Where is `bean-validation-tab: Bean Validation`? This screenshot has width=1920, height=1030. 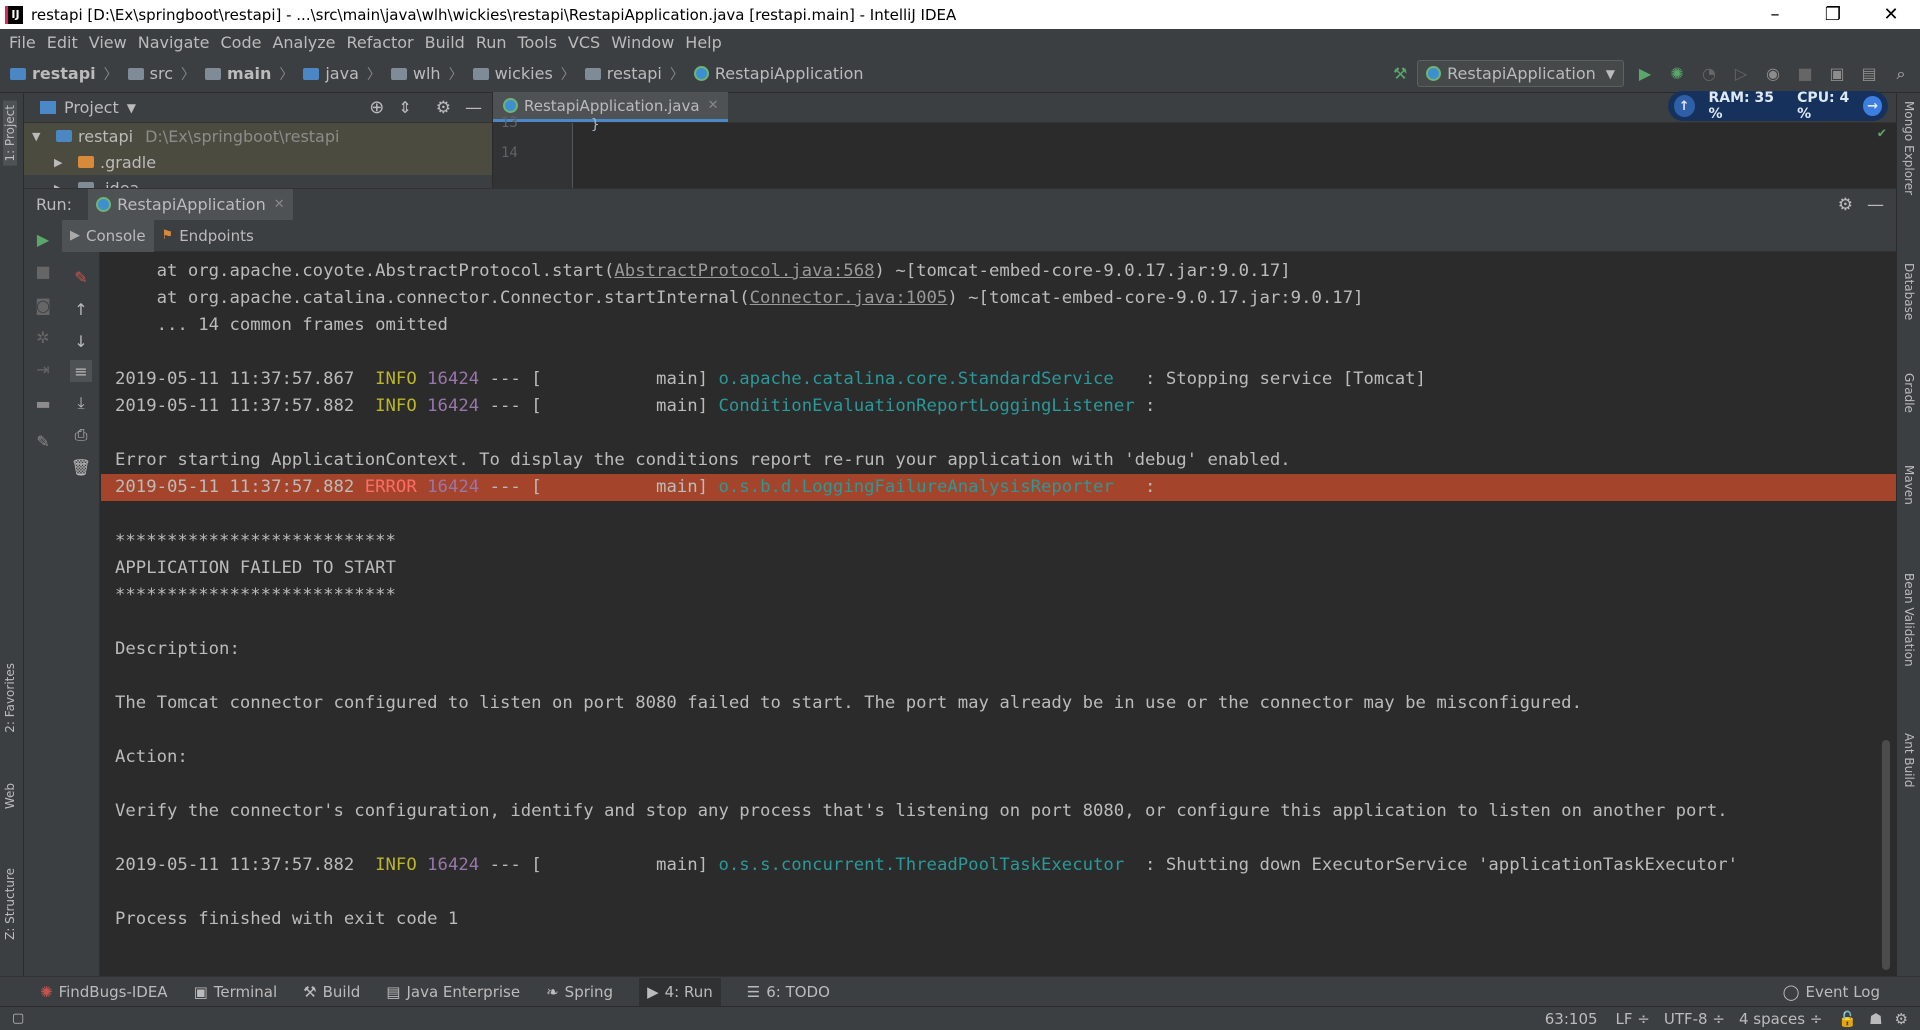 bean-validation-tab: Bean Validation is located at coordinates (1909, 620).